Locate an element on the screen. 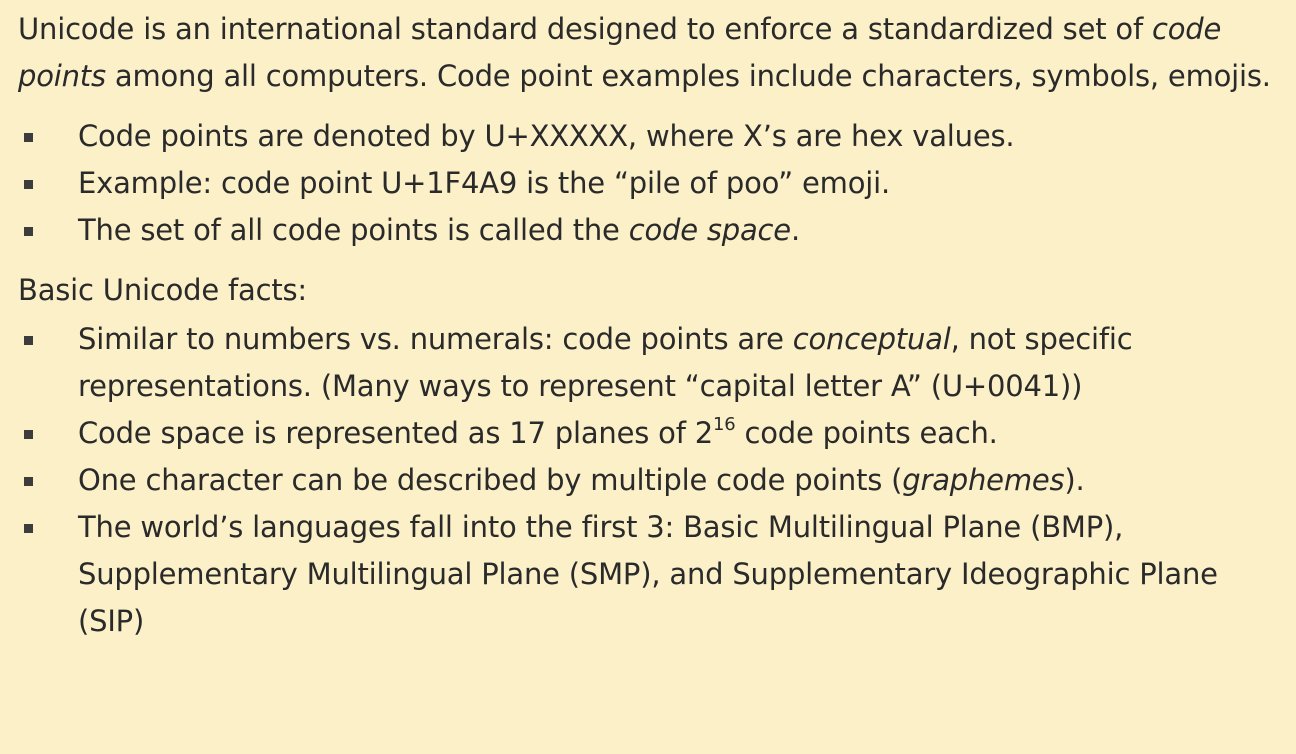  power-exponent: 16 is located at coordinates (724, 425).